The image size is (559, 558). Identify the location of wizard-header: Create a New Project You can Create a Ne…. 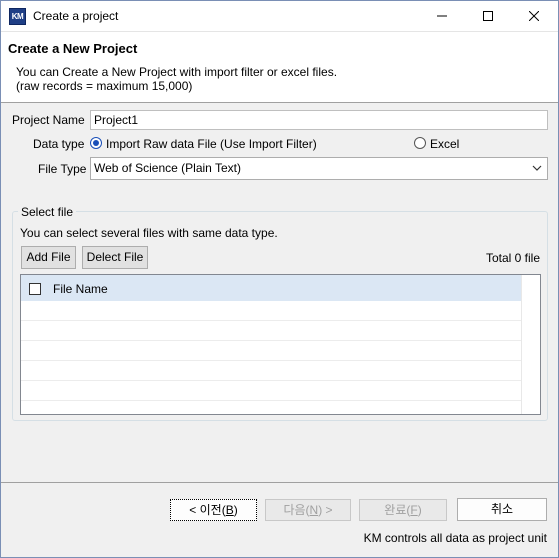
(279, 67).